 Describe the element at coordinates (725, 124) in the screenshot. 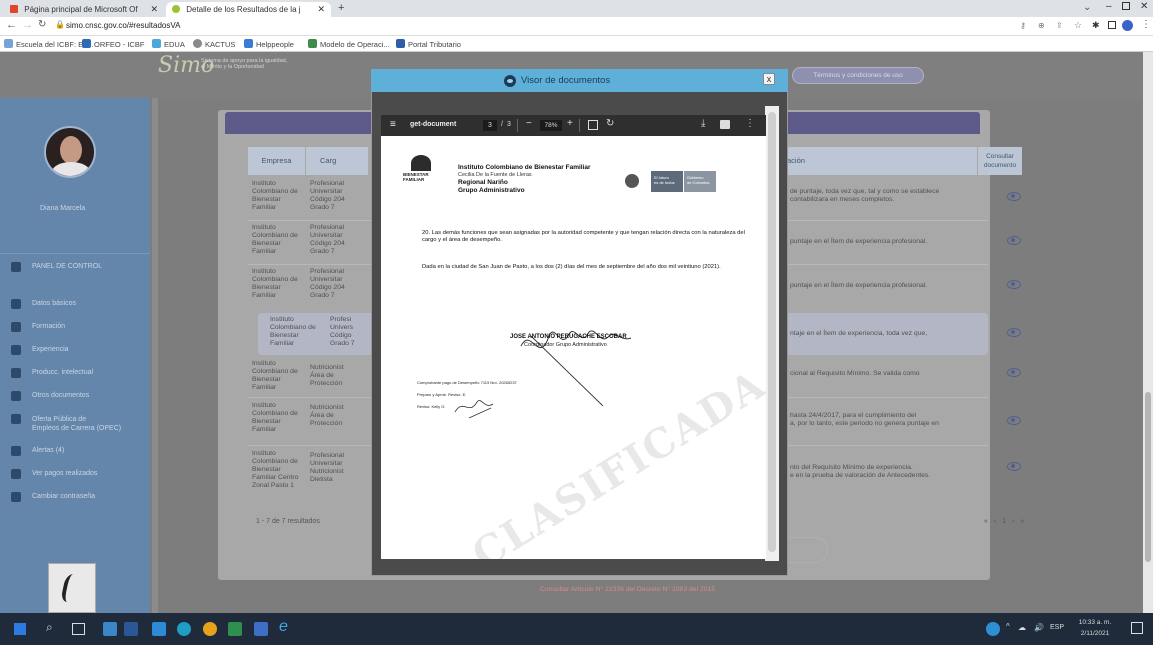

I see `print-icon` at that location.